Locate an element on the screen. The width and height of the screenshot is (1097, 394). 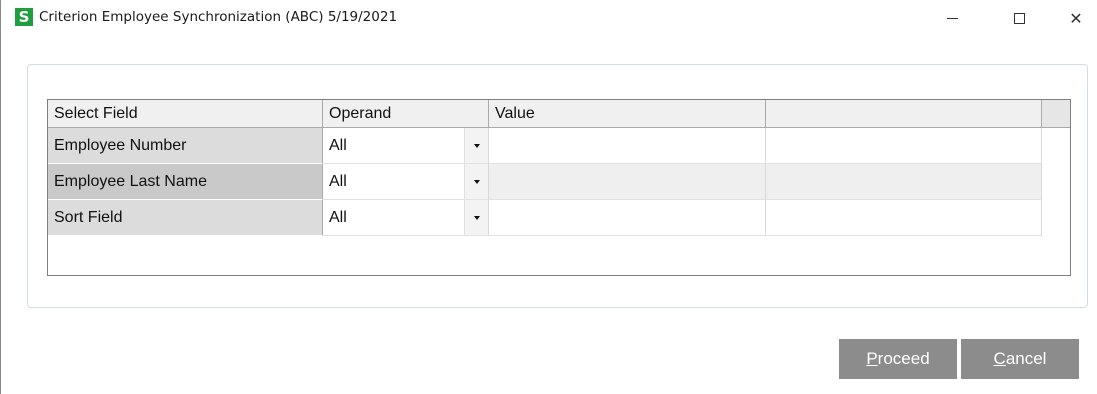
header-extra is located at coordinates (904, 114).